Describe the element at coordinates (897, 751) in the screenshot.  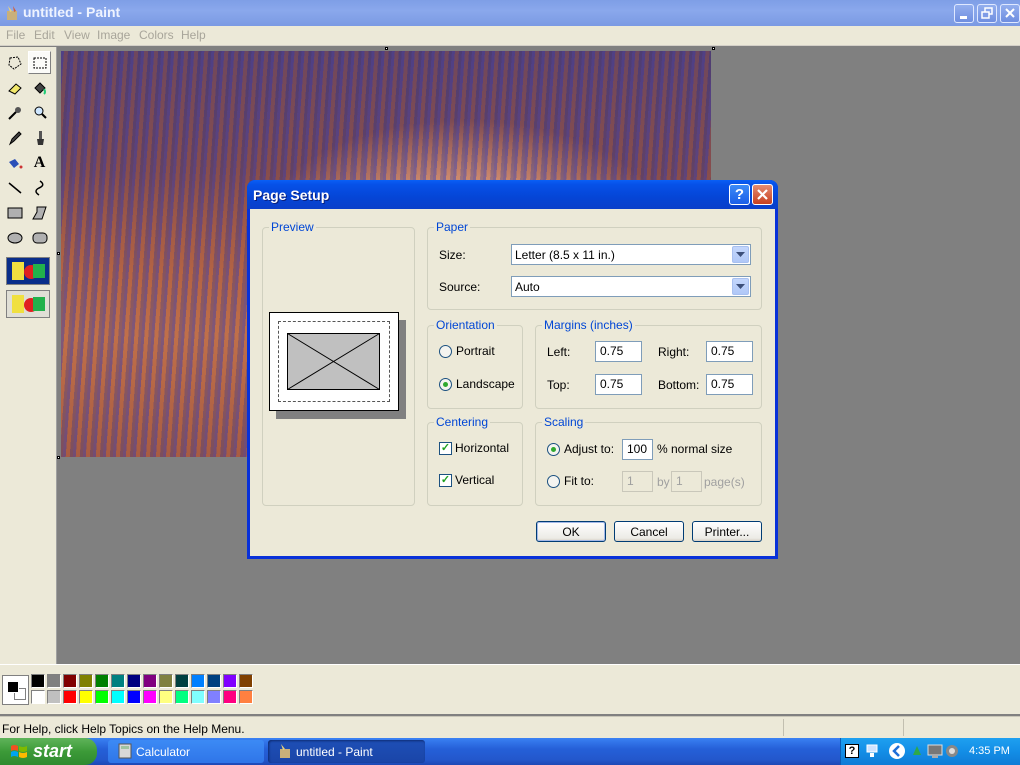
I see `back-arrow-tray-icon` at that location.